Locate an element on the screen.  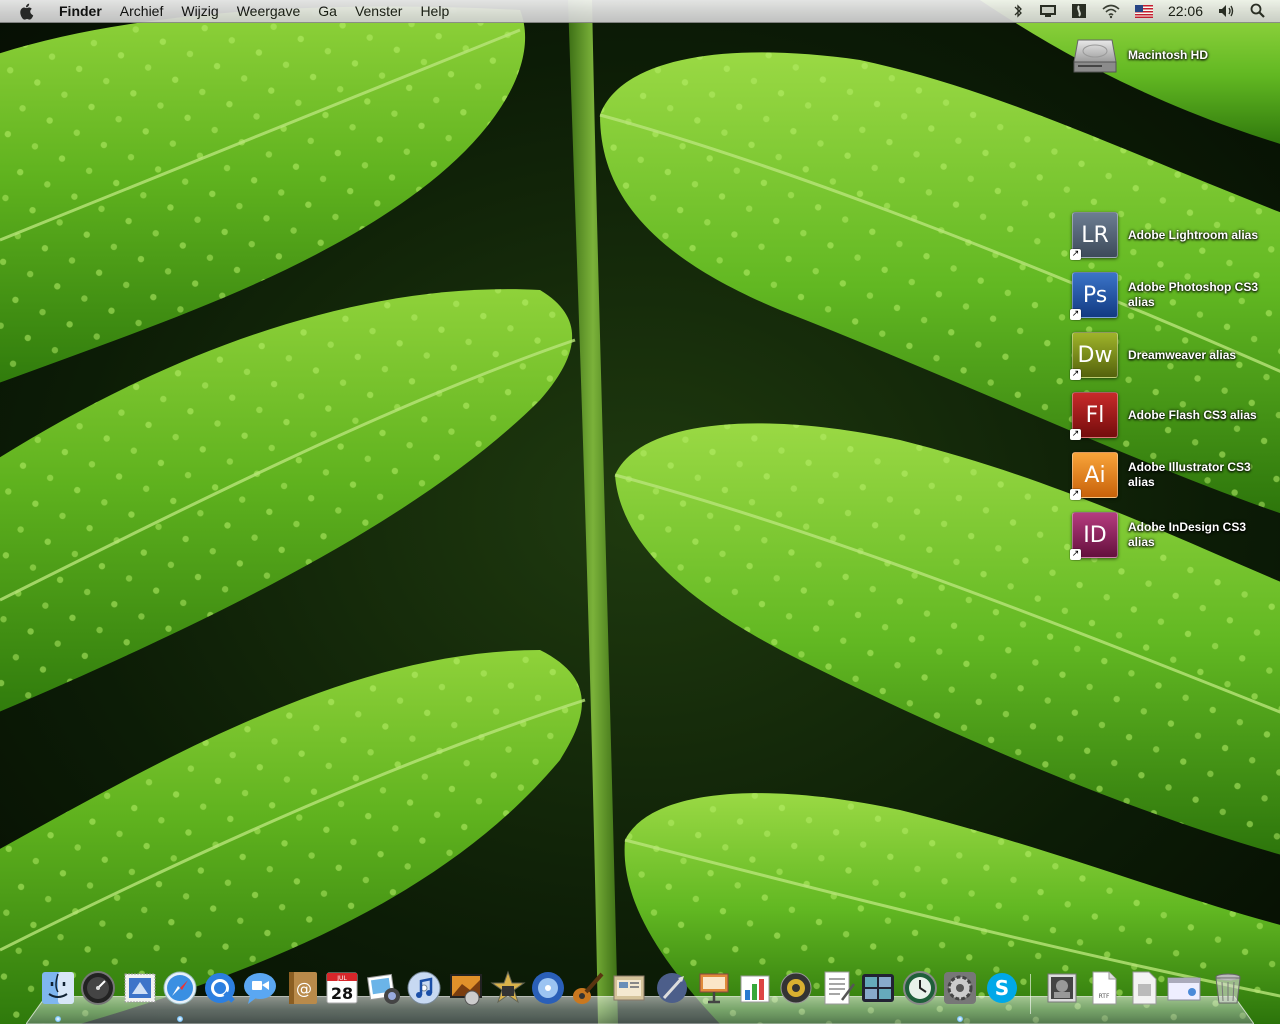
address-book-icon: @ is located at coordinates (302, 988).